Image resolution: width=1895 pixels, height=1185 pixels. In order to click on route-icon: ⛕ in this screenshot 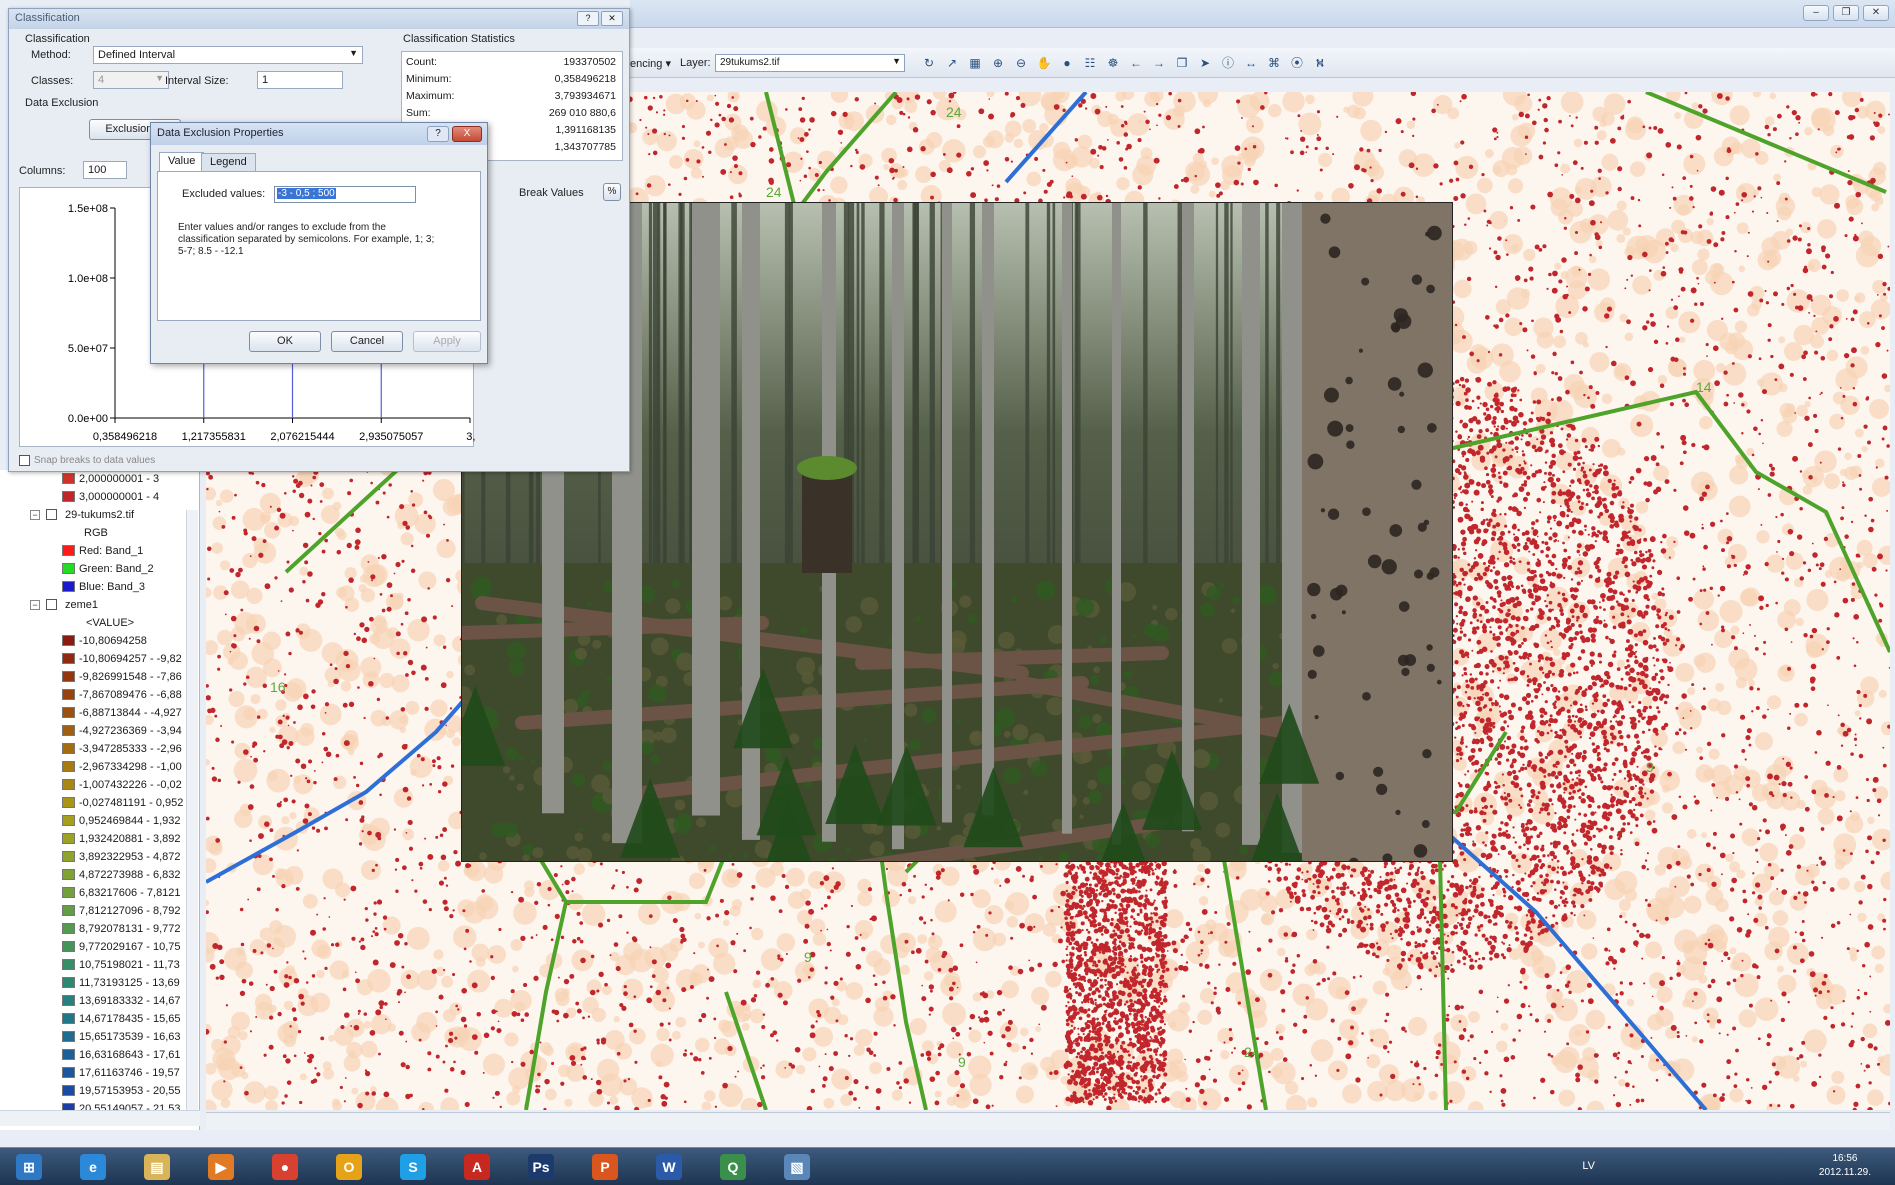, I will do `click(1320, 63)`.